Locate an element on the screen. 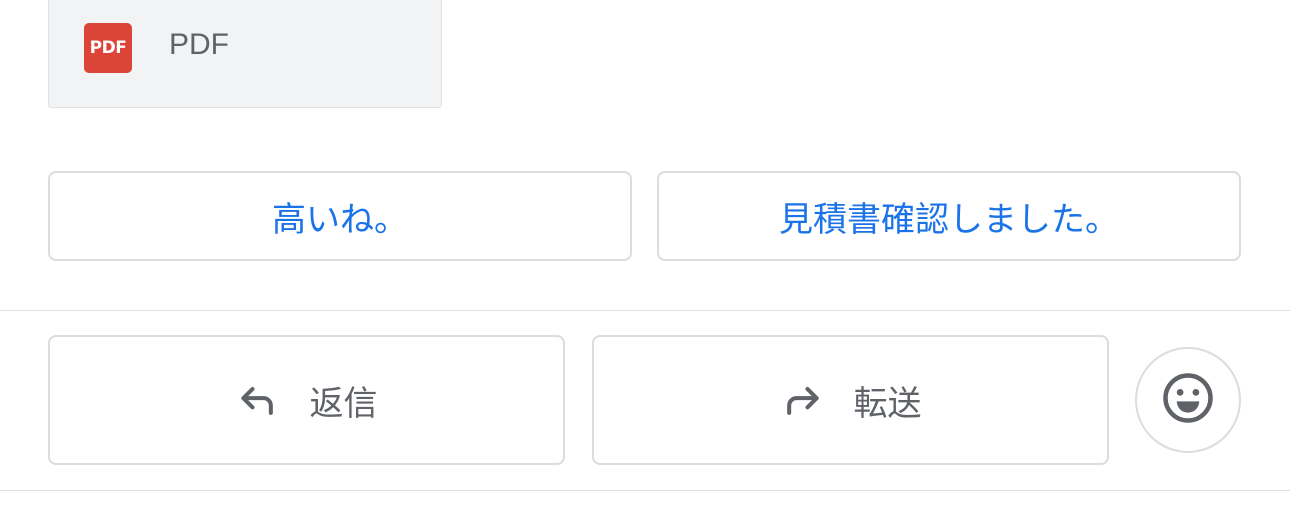 The height and width of the screenshot is (508, 1290). smart-reply-label: 見積書確認しました。 is located at coordinates (949, 219).